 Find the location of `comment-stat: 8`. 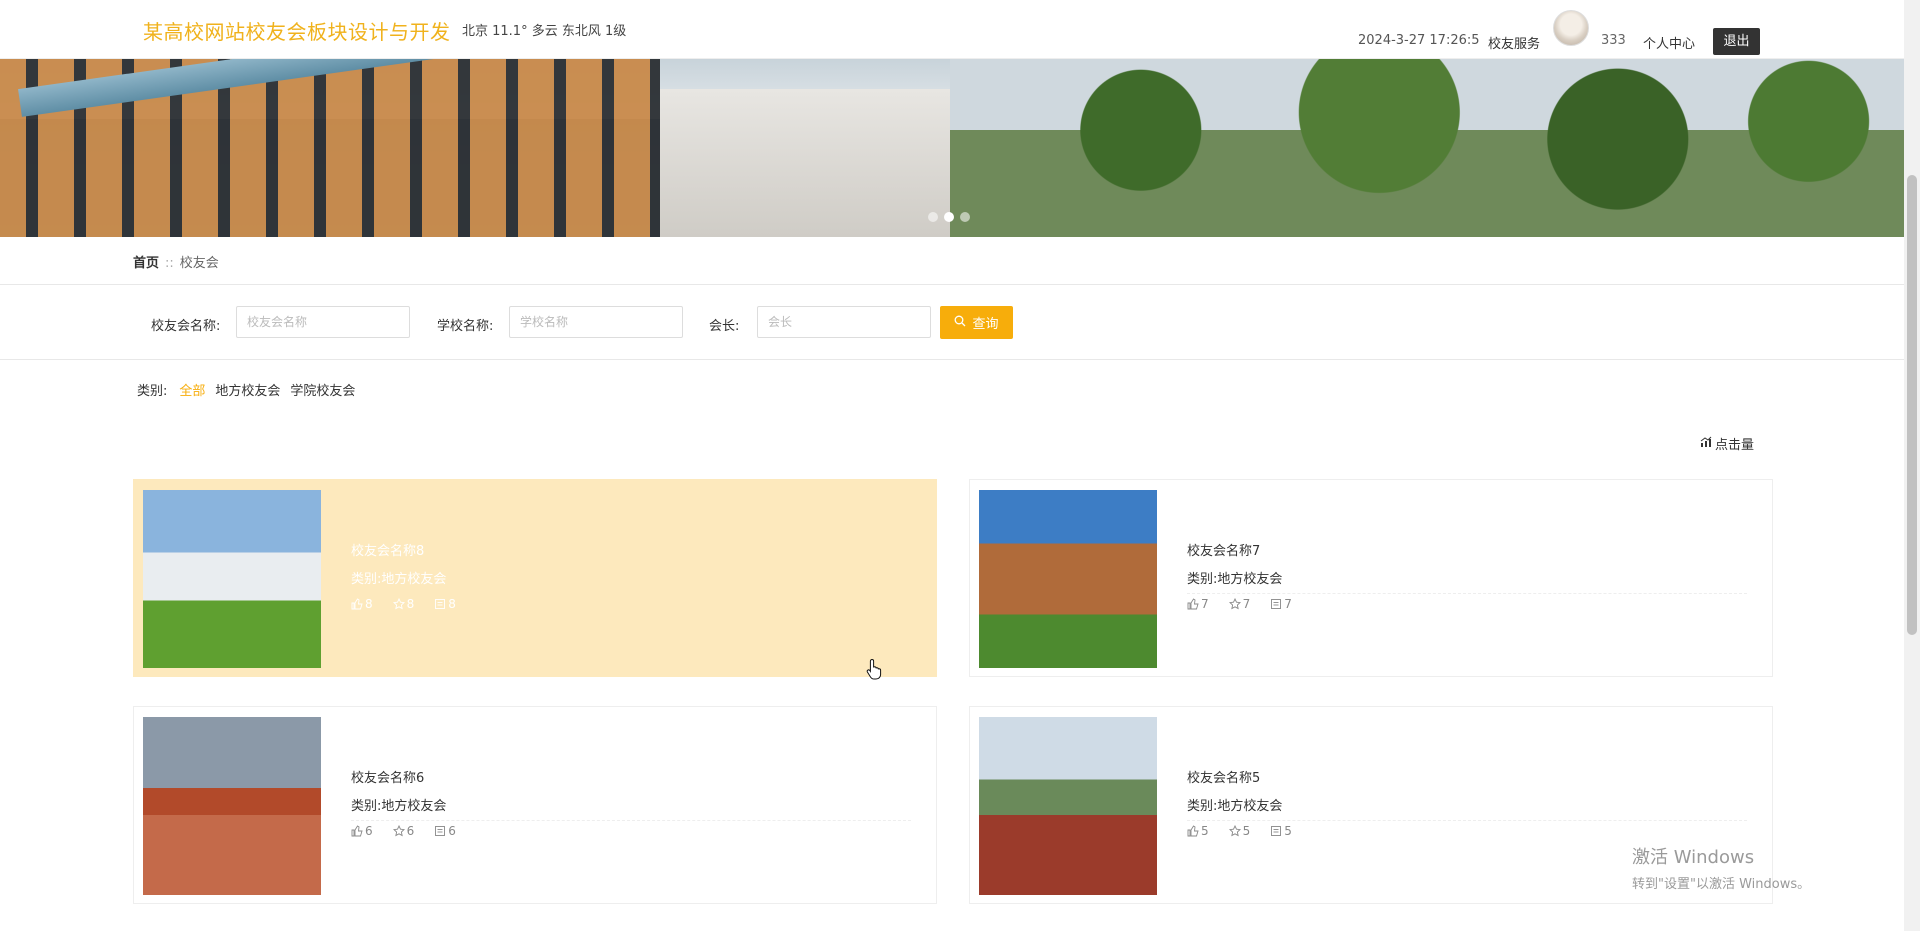

comment-stat: 8 is located at coordinates (445, 604).